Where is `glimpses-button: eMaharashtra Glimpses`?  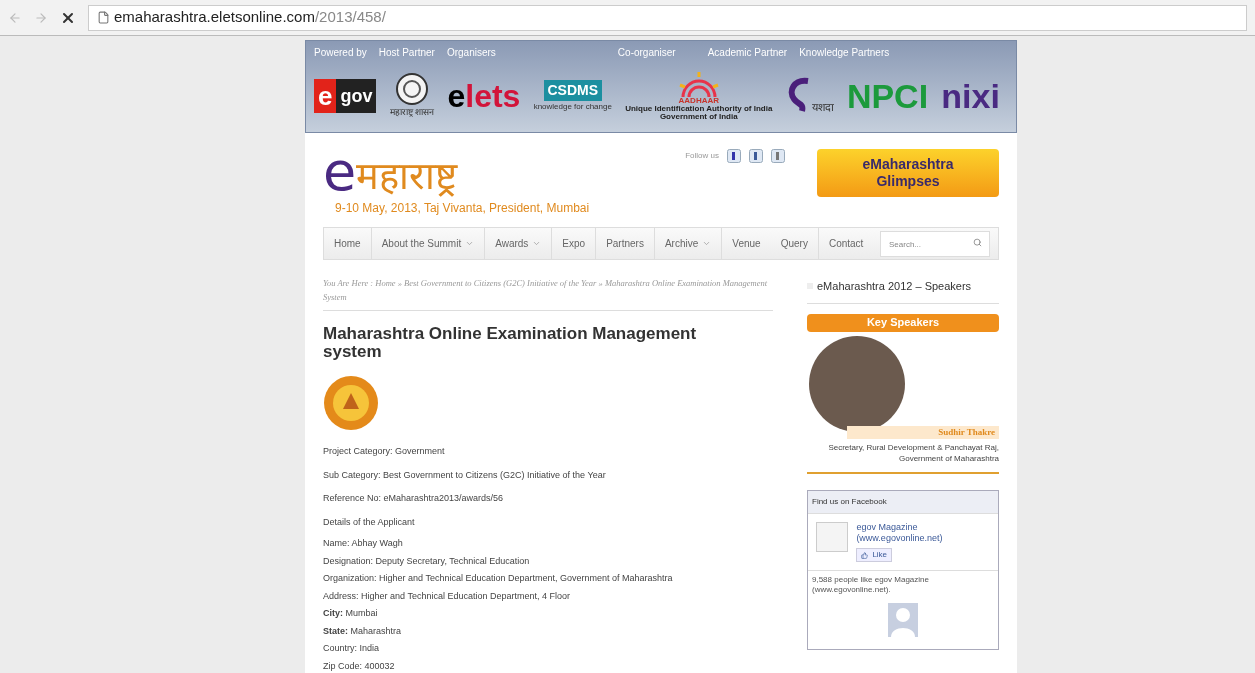
glimpses-button: eMaharashtra Glimpses is located at coordinates (908, 173).